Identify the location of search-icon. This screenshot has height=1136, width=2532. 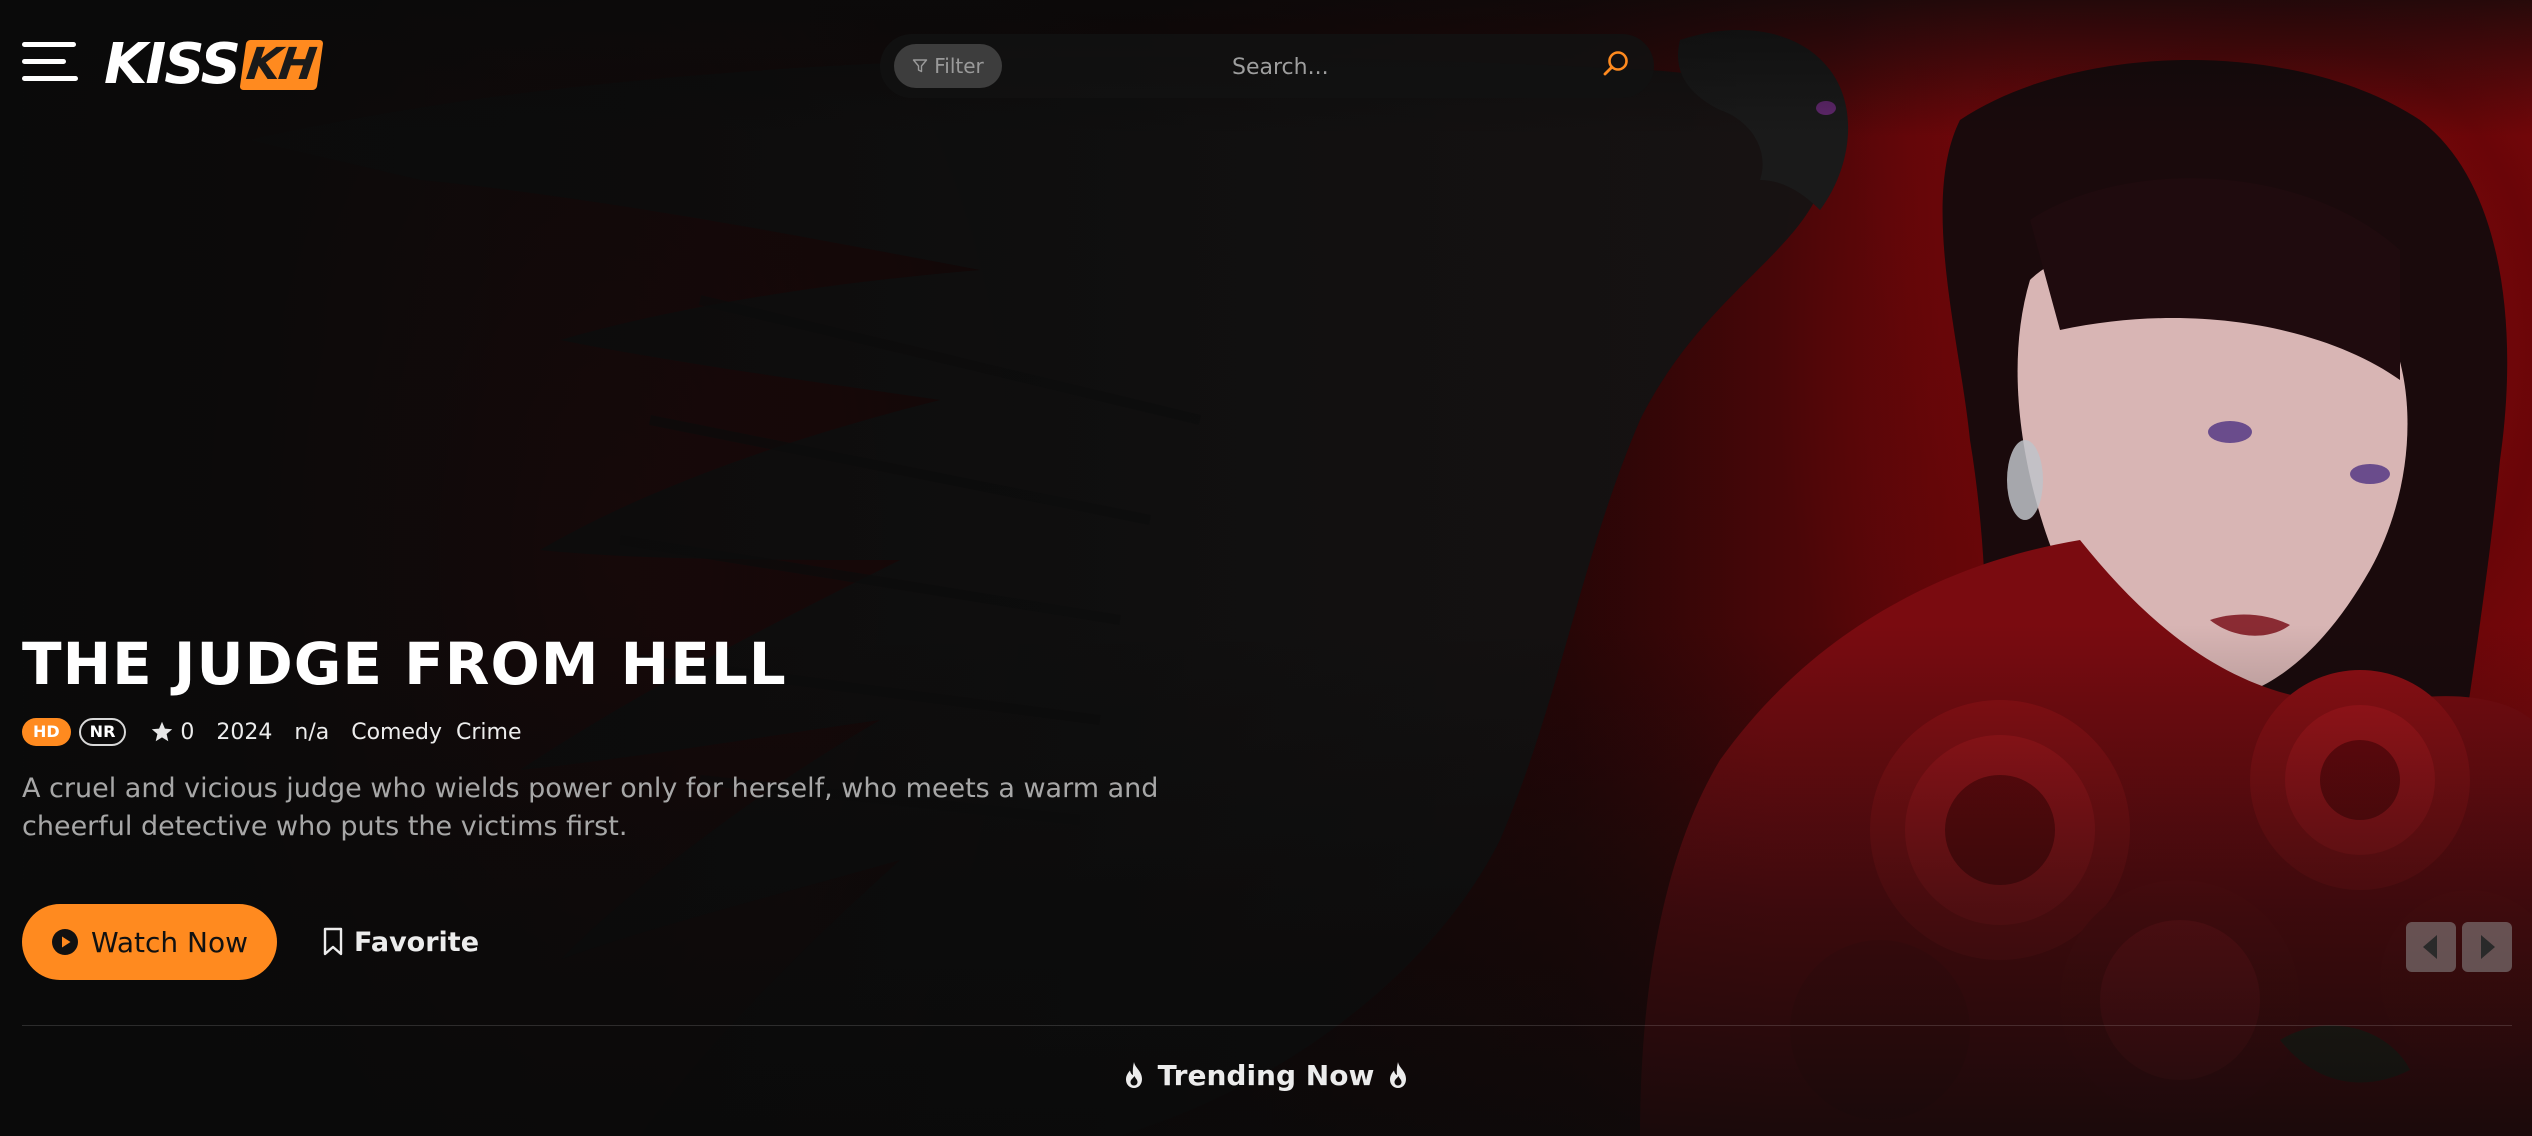
(1615, 63).